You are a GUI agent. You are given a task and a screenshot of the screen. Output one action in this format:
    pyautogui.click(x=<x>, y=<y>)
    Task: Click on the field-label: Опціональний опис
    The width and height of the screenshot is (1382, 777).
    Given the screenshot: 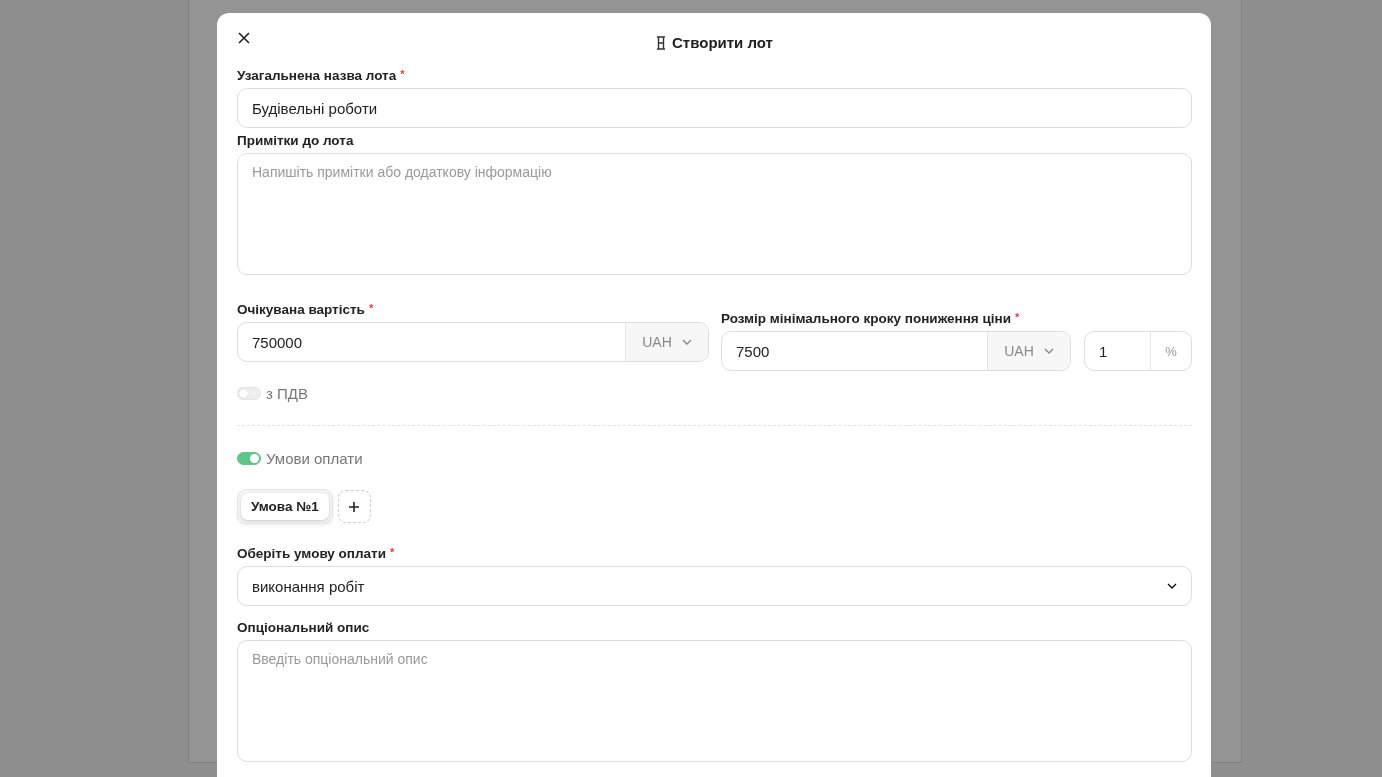 What is the action you would take?
    pyautogui.click(x=303, y=627)
    